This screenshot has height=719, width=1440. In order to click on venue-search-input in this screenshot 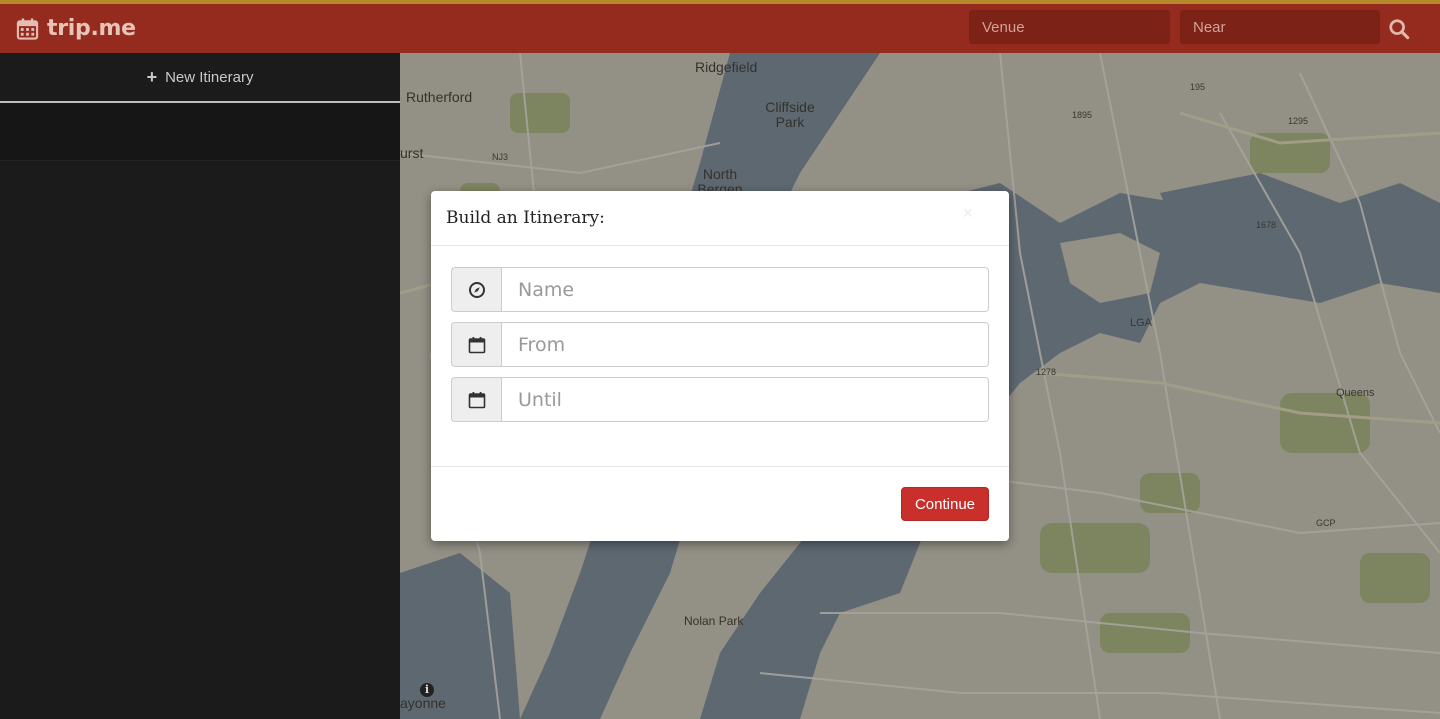, I will do `click(1069, 27)`.